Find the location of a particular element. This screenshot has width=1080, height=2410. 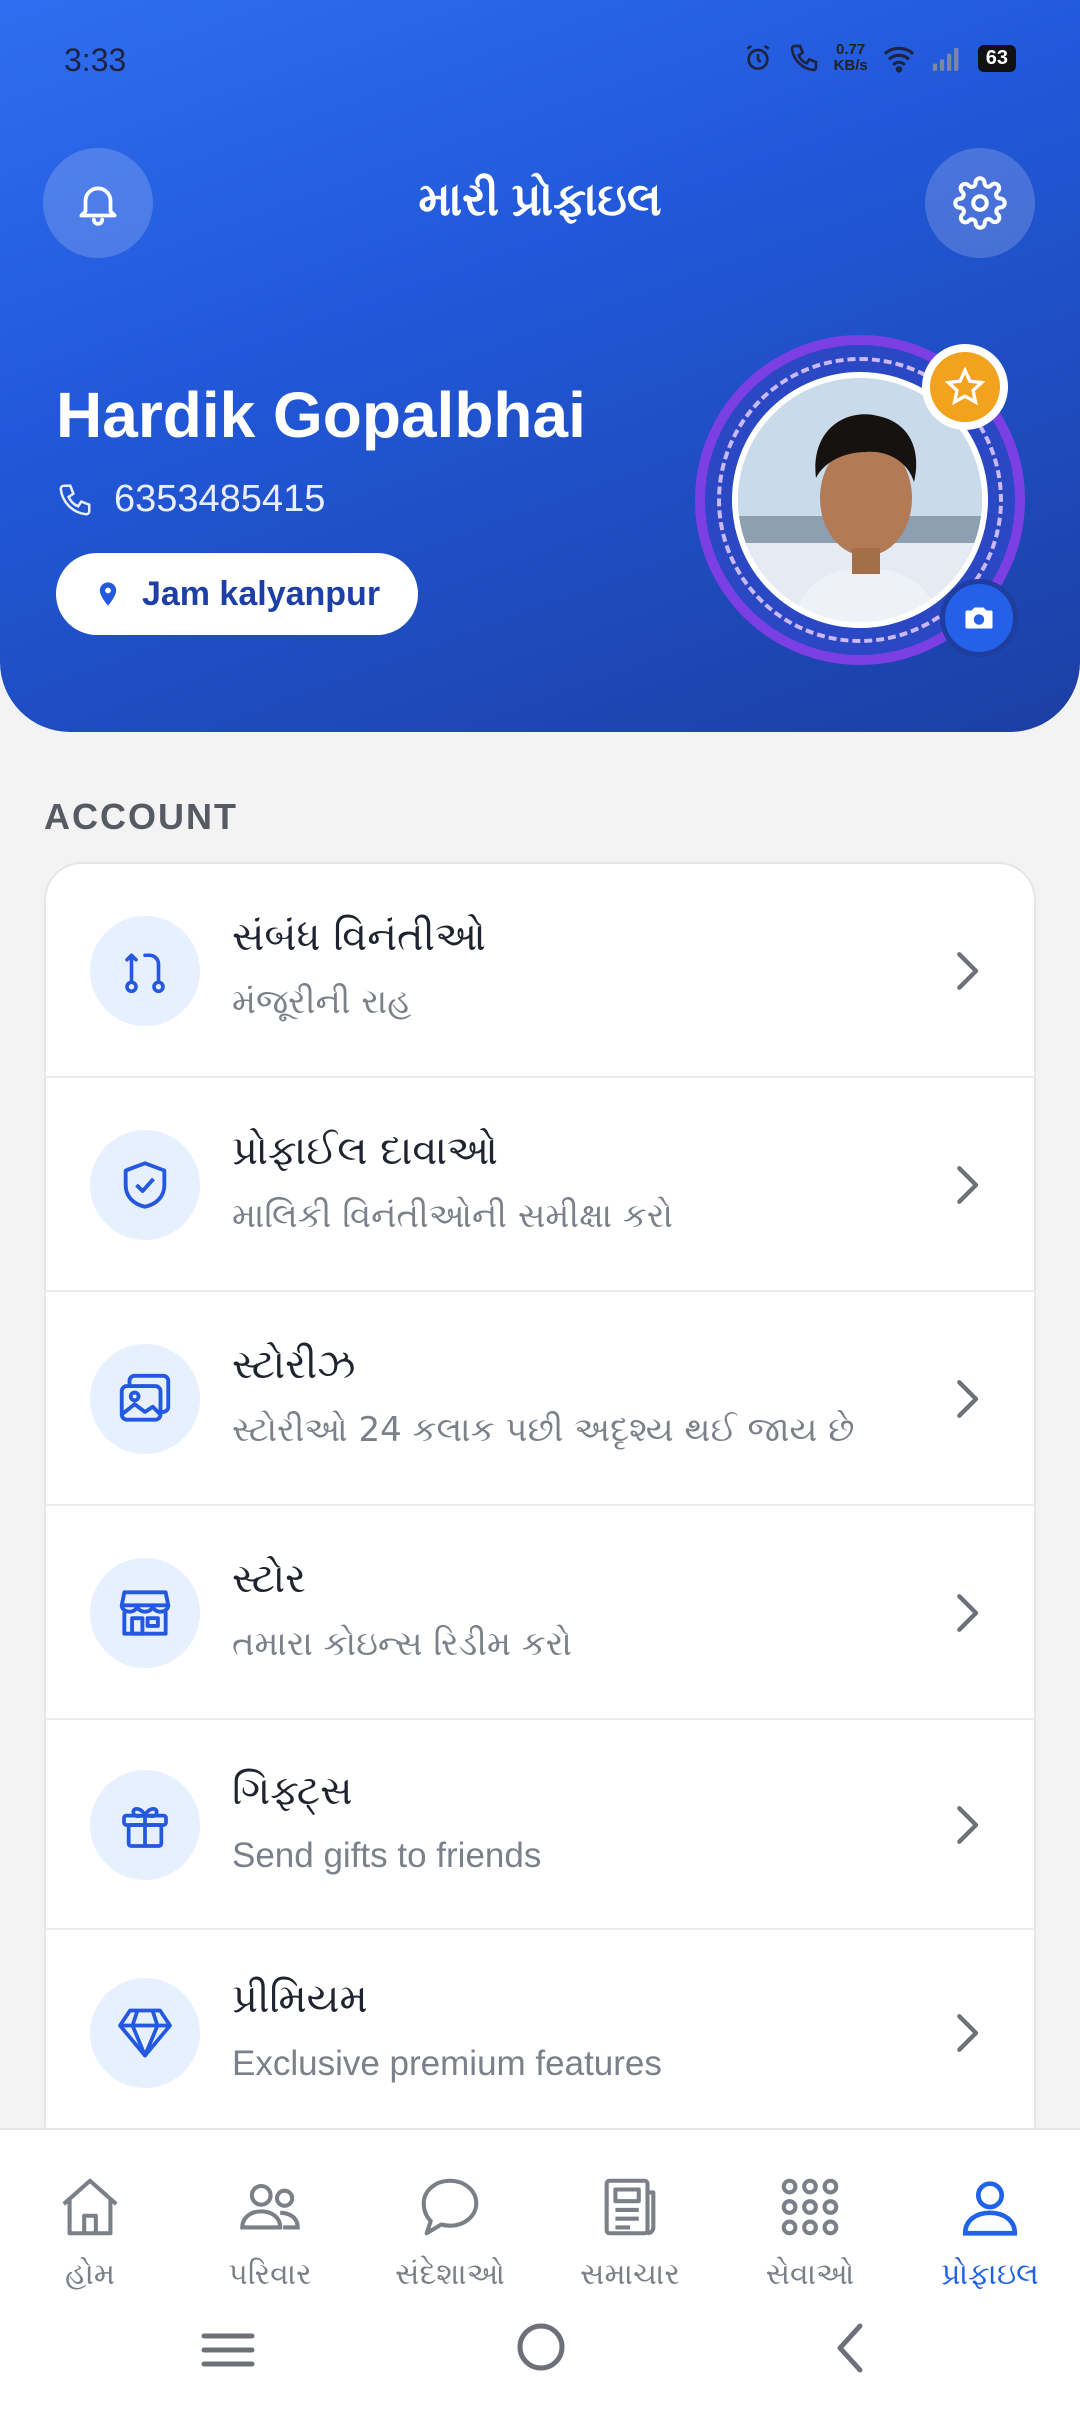

phone-icon is located at coordinates (75, 499).